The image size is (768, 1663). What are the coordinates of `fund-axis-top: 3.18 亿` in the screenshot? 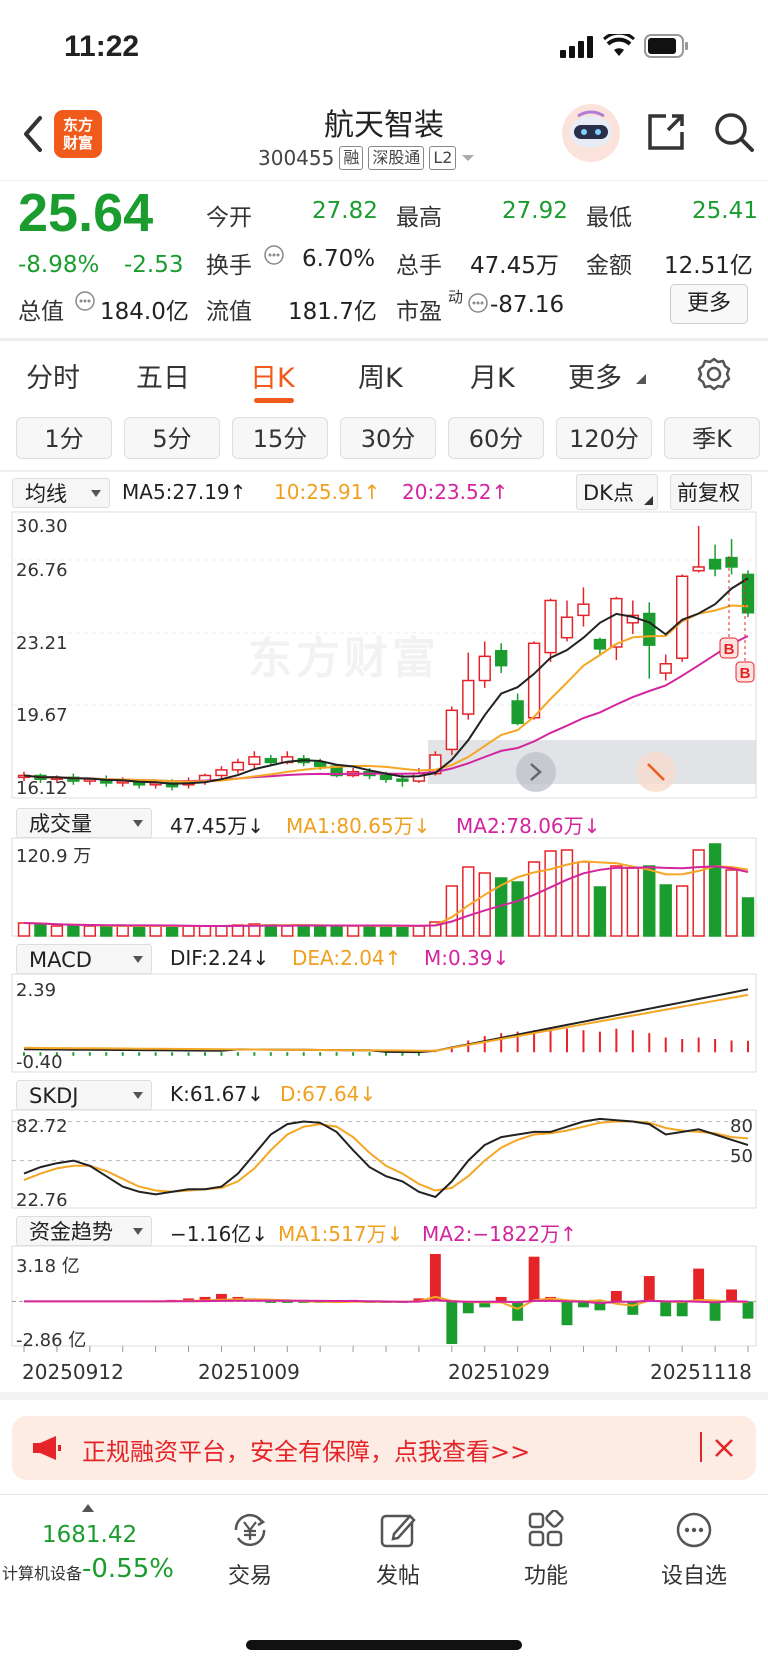 It's located at (48, 1266).